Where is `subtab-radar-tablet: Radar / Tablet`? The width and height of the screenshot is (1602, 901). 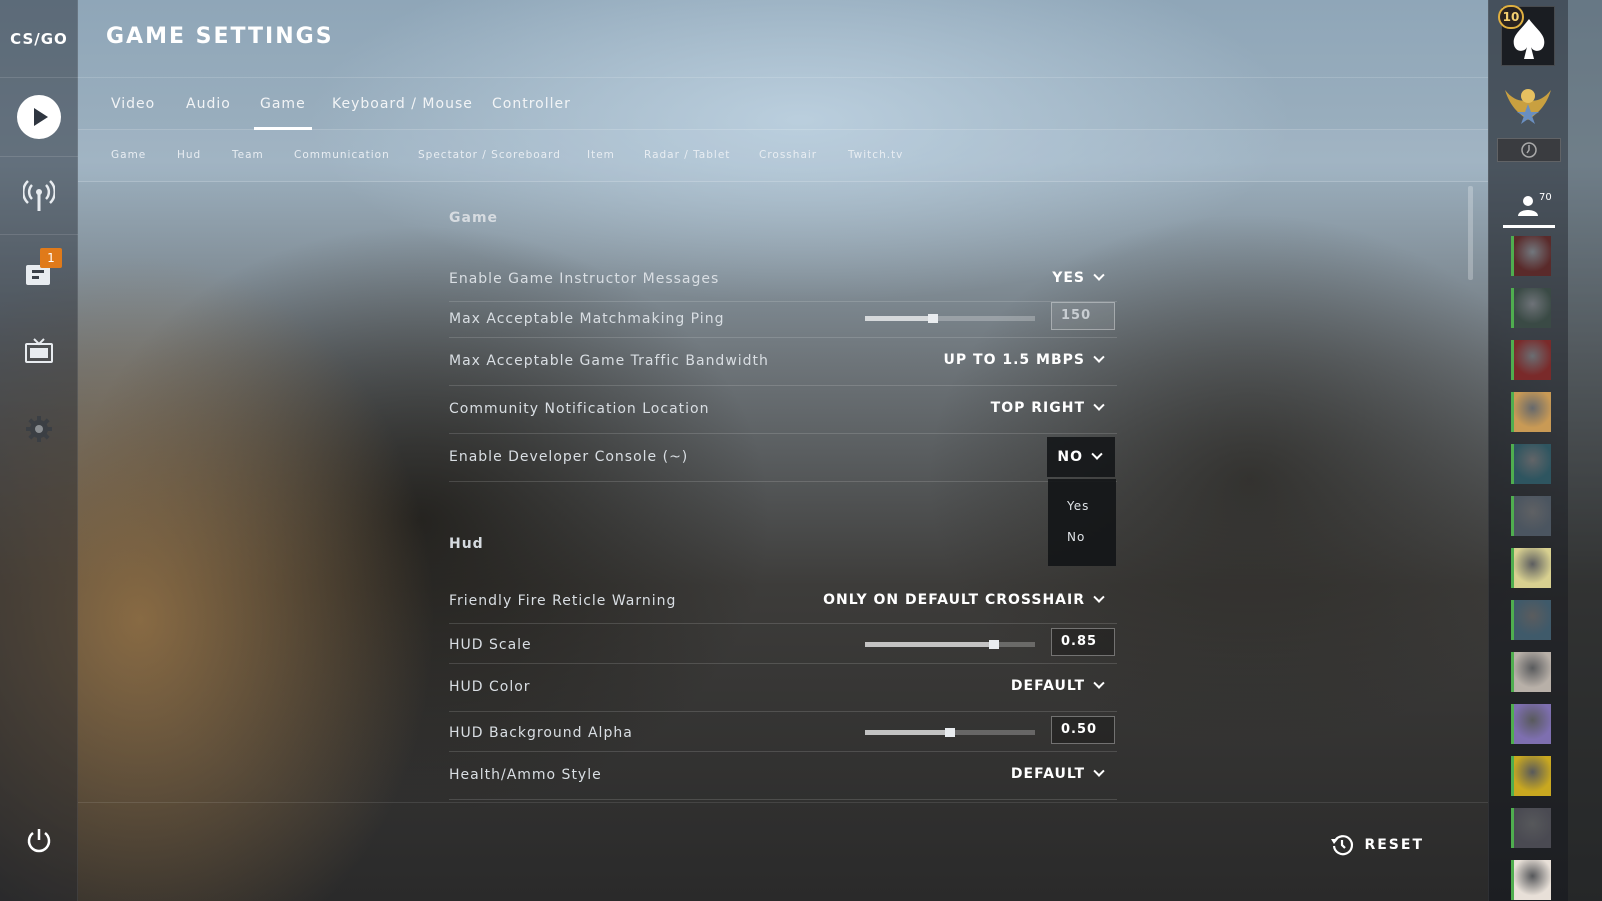 subtab-radar-tablet: Radar / Tablet is located at coordinates (687, 155).